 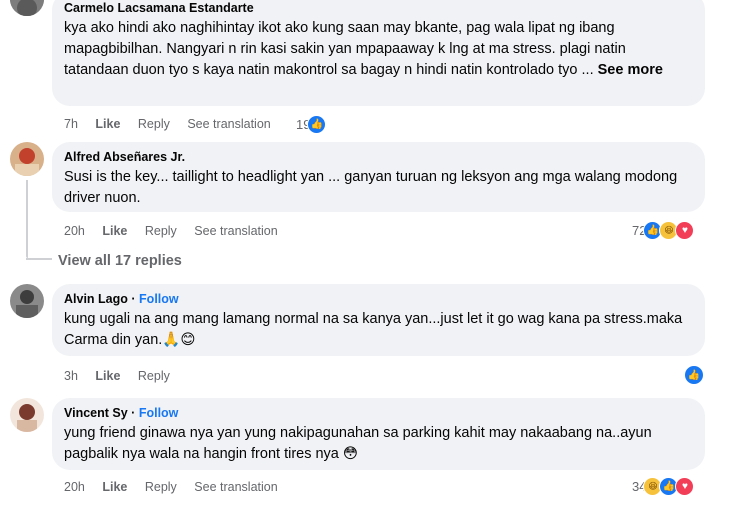 I want to click on reaction-summary: 72 👍 😆 ♥, so click(x=663, y=230).